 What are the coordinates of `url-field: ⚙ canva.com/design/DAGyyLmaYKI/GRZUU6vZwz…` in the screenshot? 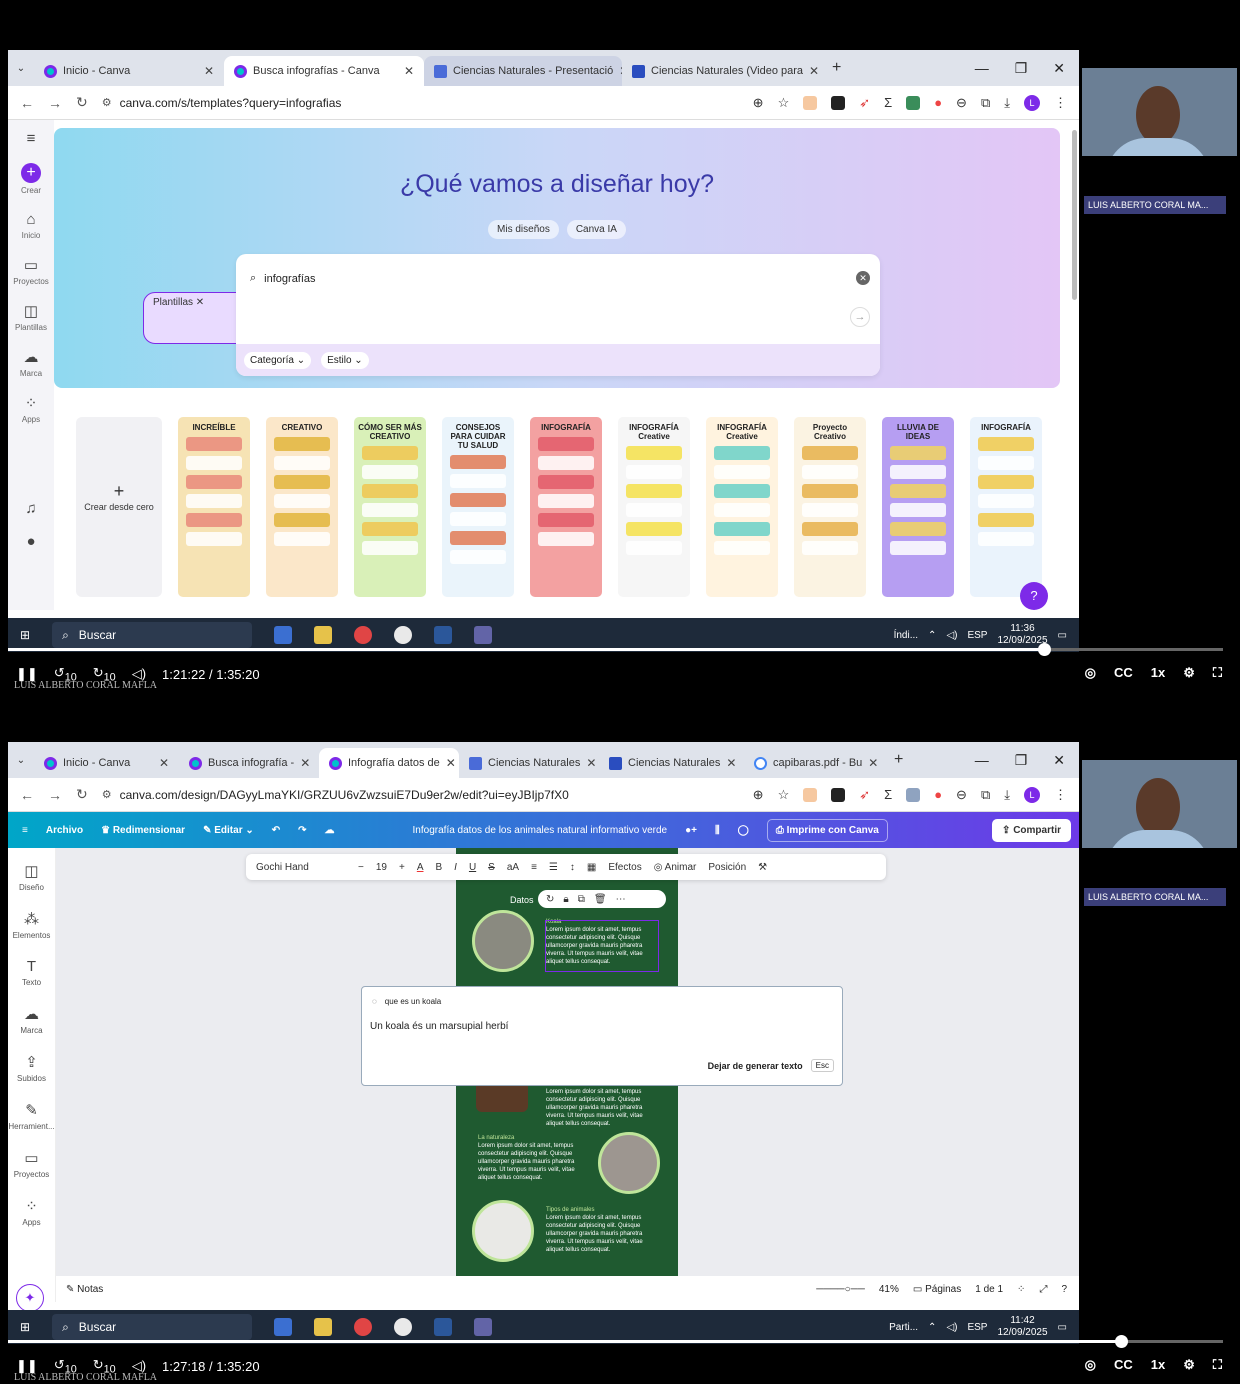 It's located at (335, 795).